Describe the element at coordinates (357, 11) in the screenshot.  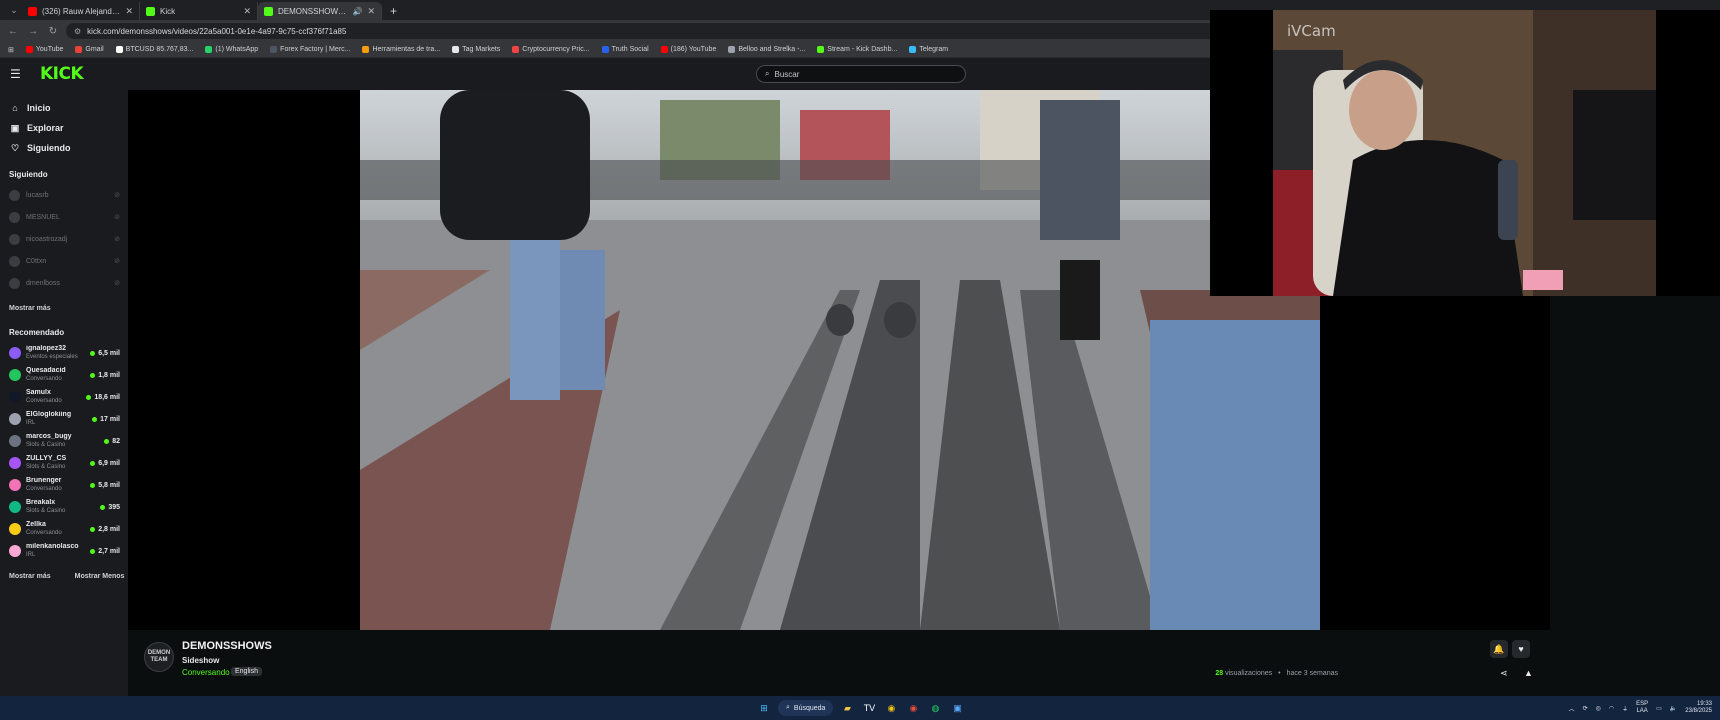
I see `speaker-icon: 🔊` at that location.